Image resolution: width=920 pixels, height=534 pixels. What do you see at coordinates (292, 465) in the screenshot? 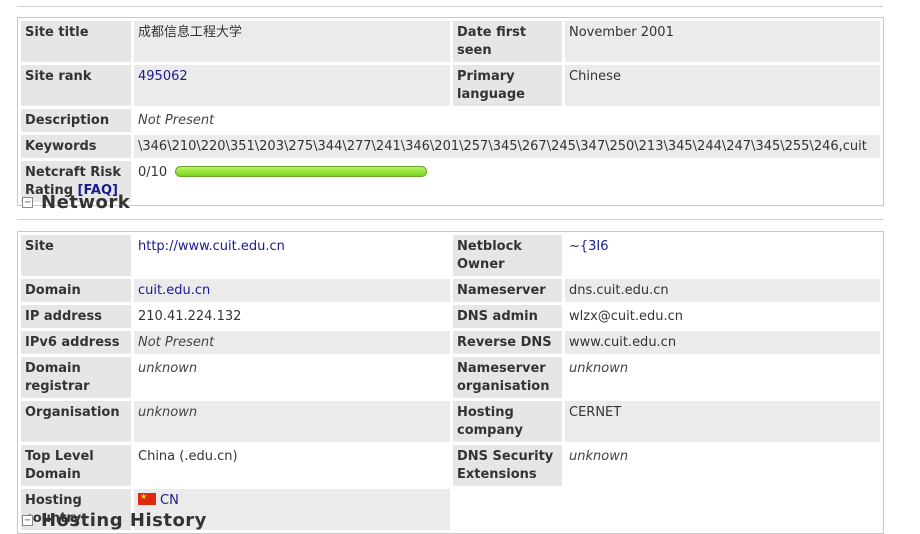
I see `top-level-domain-value: China (.edu.cn)` at bounding box center [292, 465].